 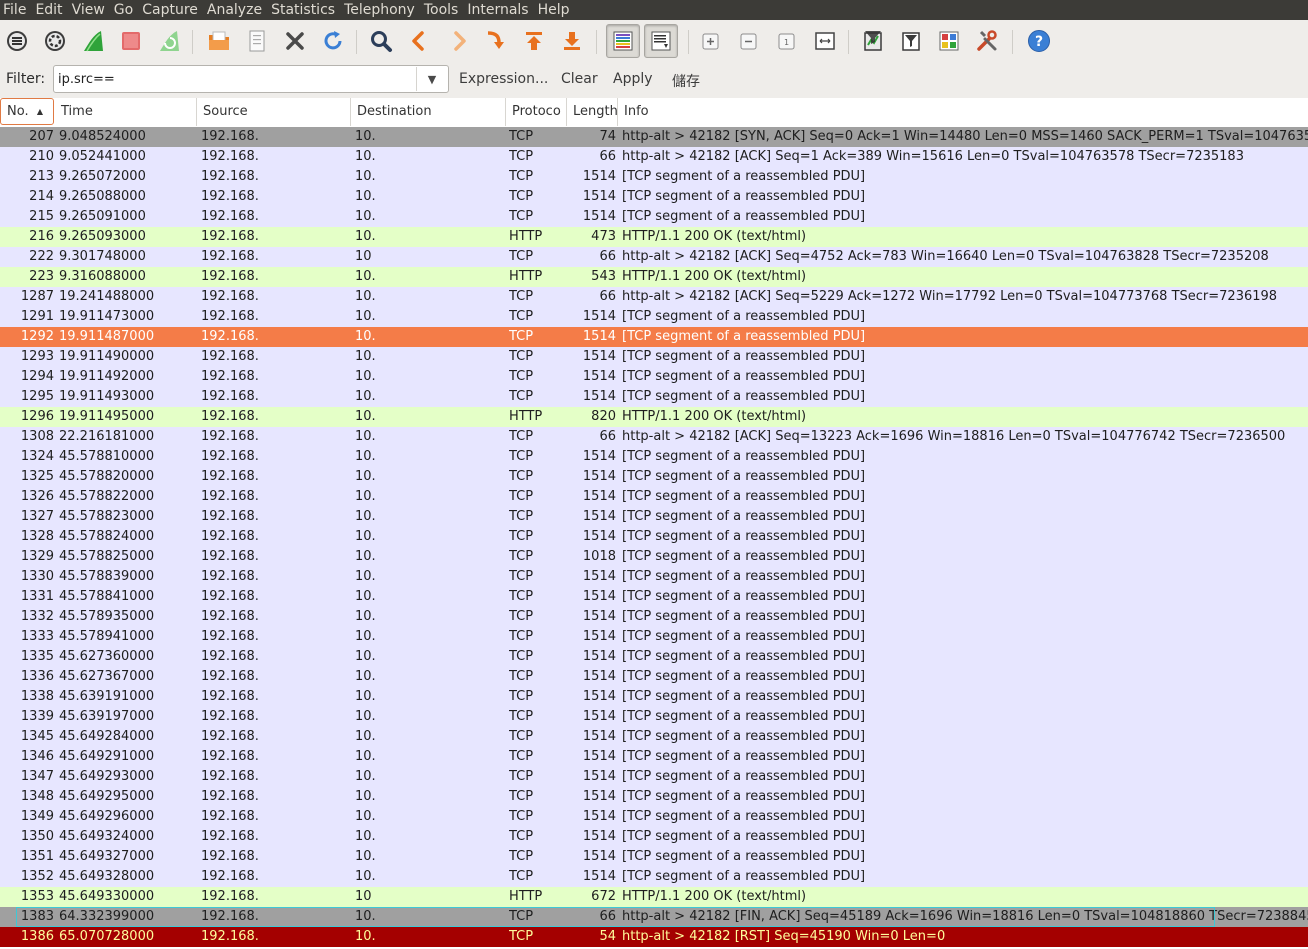 What do you see at coordinates (50, 10) in the screenshot?
I see `menu-edit: Edit` at bounding box center [50, 10].